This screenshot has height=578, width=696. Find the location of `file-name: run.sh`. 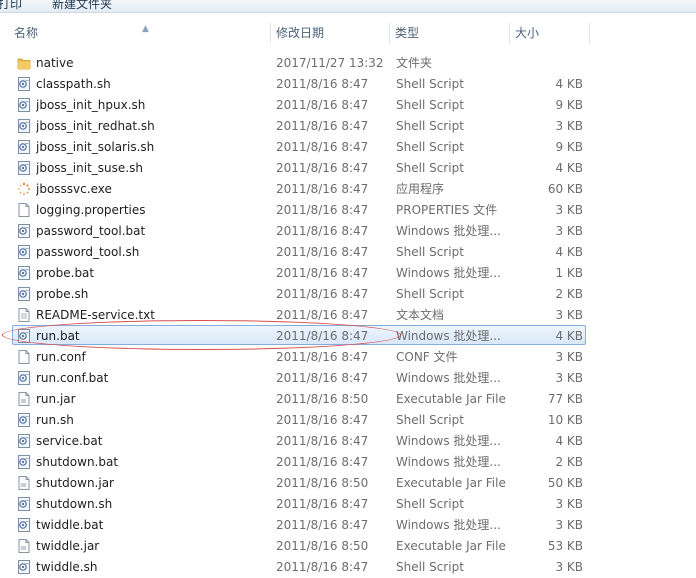

file-name: run.sh is located at coordinates (55, 420).